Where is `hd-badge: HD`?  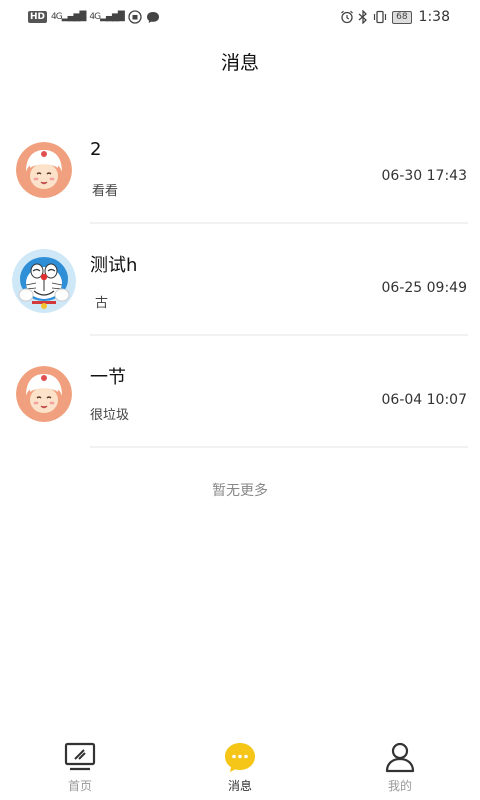
hd-badge: HD is located at coordinates (38, 17).